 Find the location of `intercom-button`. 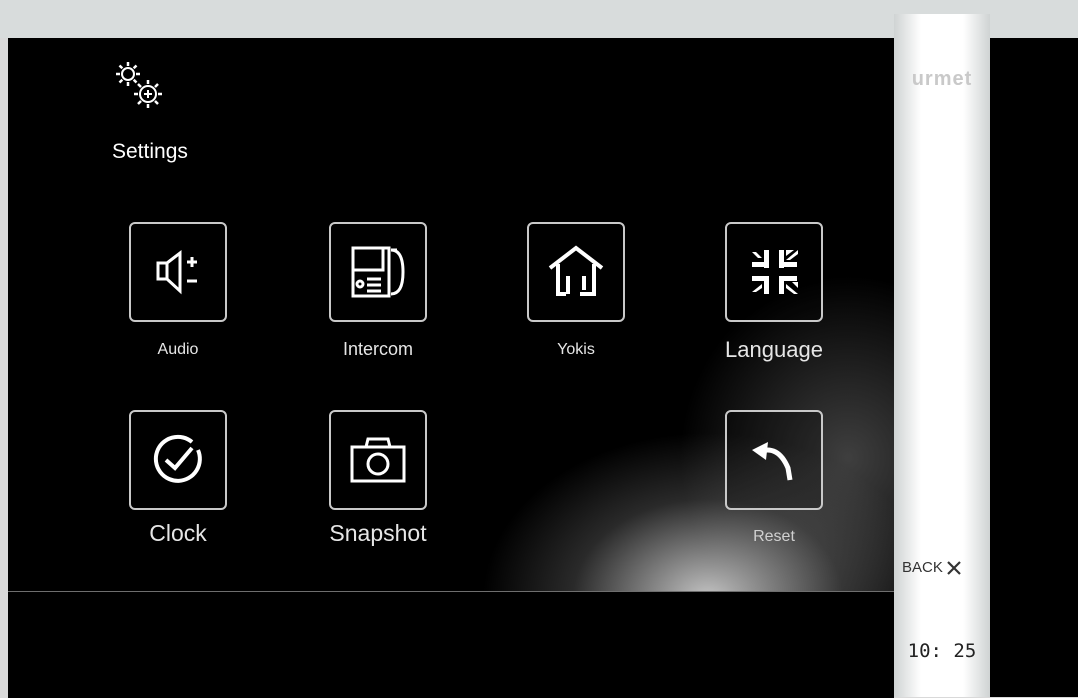

intercom-button is located at coordinates (378, 272).